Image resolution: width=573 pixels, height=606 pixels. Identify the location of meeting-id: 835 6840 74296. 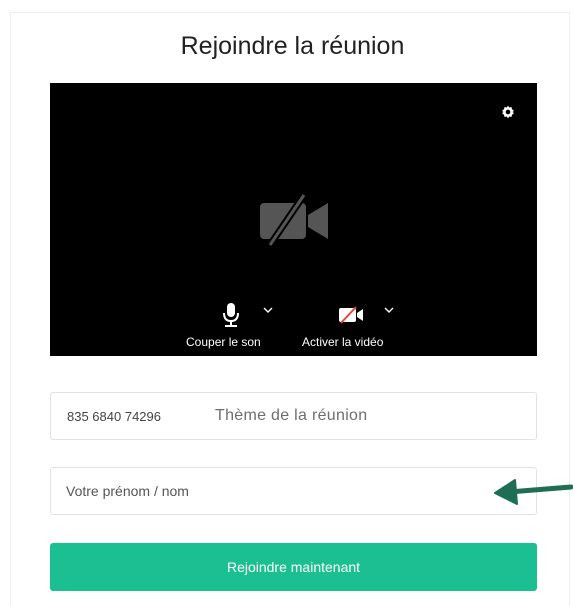
(114, 416).